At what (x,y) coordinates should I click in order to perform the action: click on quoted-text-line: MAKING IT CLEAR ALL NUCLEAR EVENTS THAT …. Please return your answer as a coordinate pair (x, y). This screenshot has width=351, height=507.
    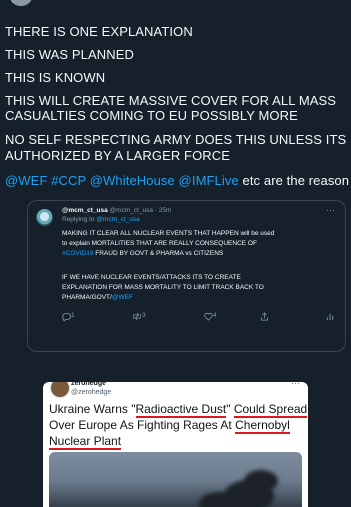
    Looking at the image, I should click on (168, 233).